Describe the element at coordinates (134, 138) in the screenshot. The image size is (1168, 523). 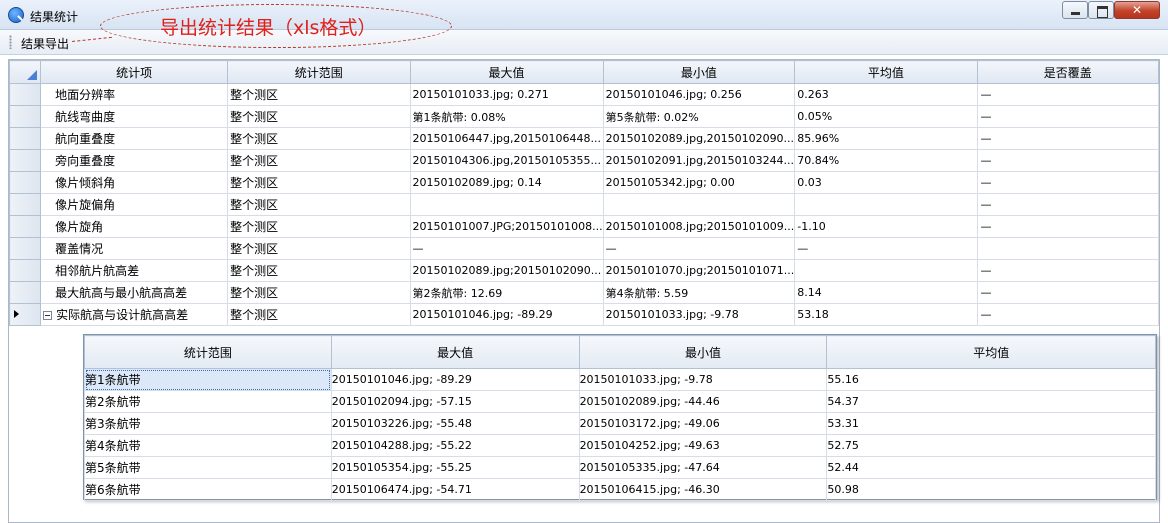
I see `stat-item-cell: 航向重叠度` at that location.